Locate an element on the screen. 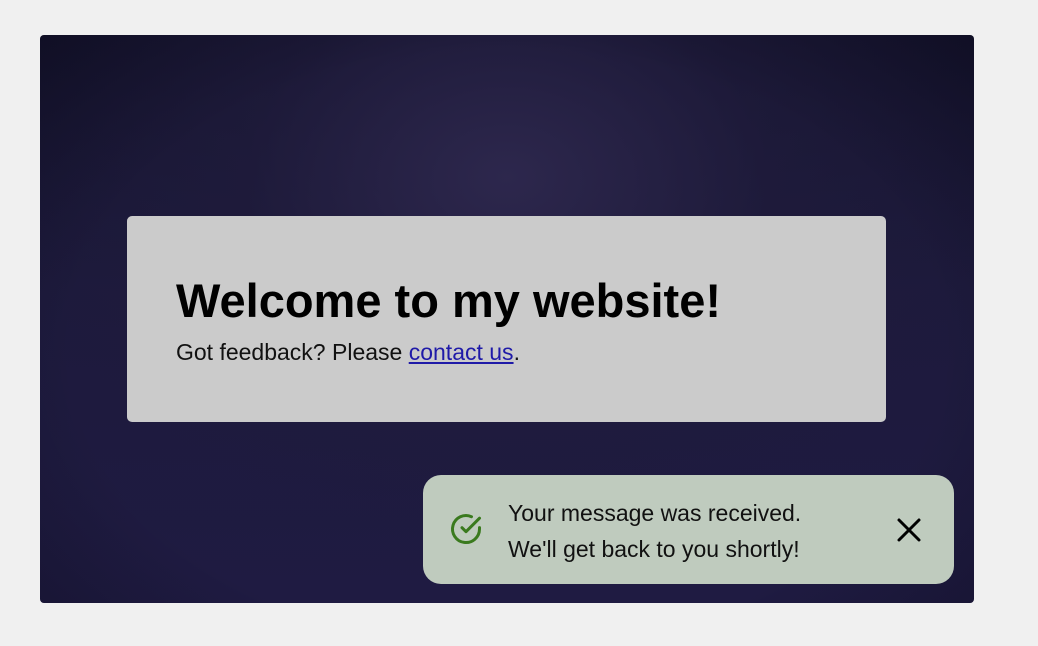  toast-line-1: Your message was received. is located at coordinates (655, 513).